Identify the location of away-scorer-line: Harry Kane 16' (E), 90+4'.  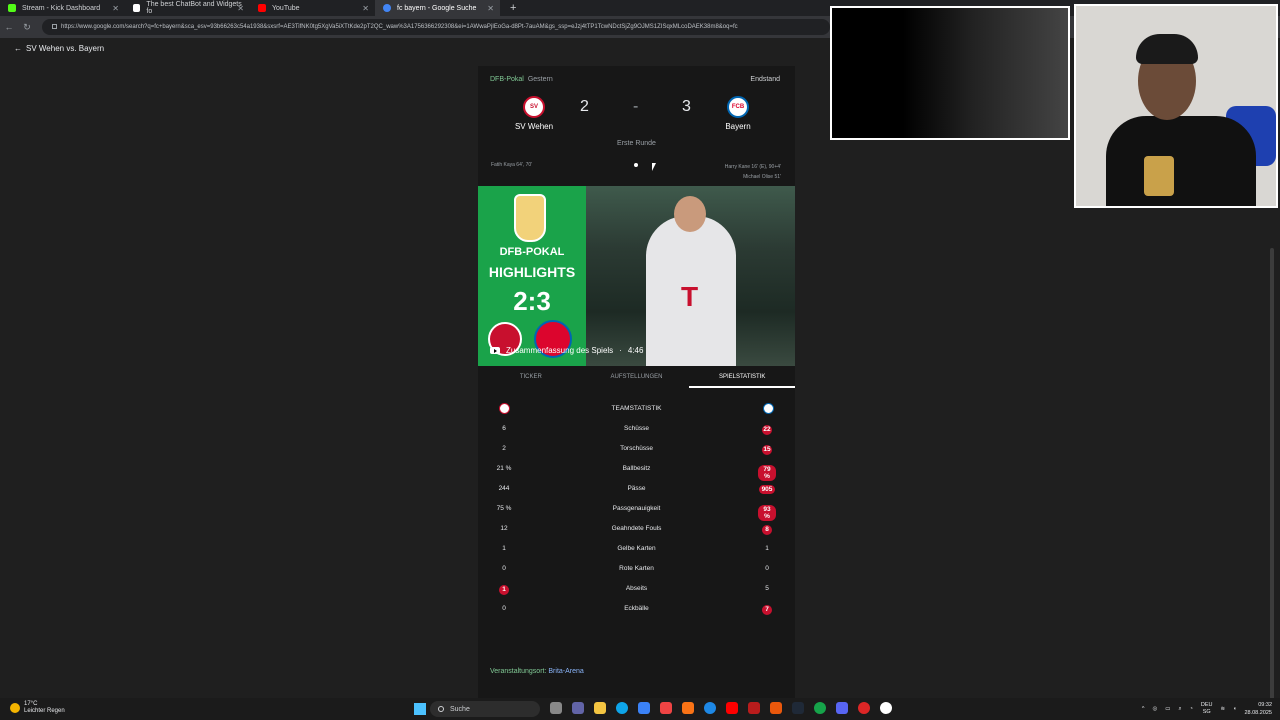
(752, 167).